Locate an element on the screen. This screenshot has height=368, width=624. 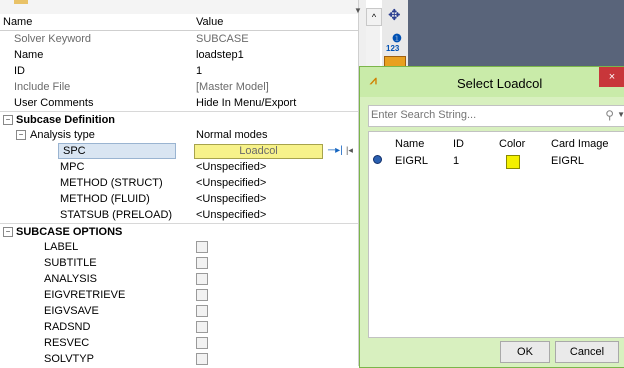
rotate-view-icon: ✥ is located at coordinates (394, 15).